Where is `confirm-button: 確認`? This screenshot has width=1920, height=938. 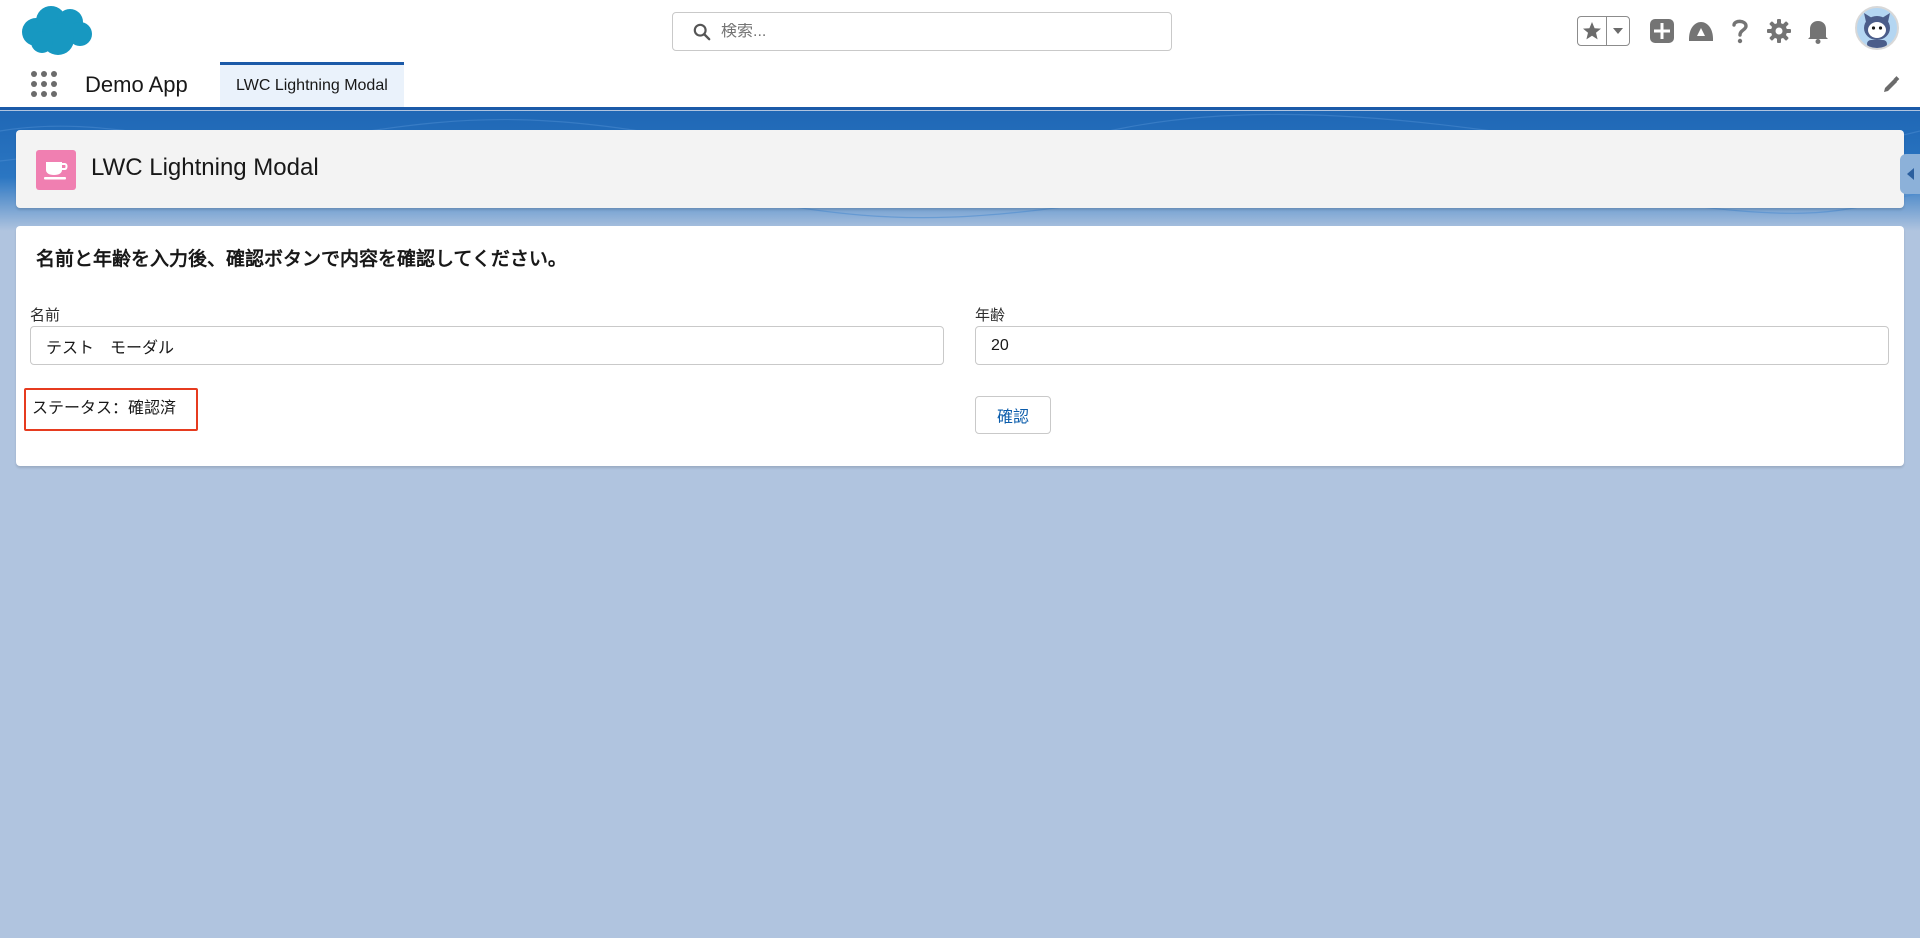 confirm-button: 確認 is located at coordinates (1013, 415).